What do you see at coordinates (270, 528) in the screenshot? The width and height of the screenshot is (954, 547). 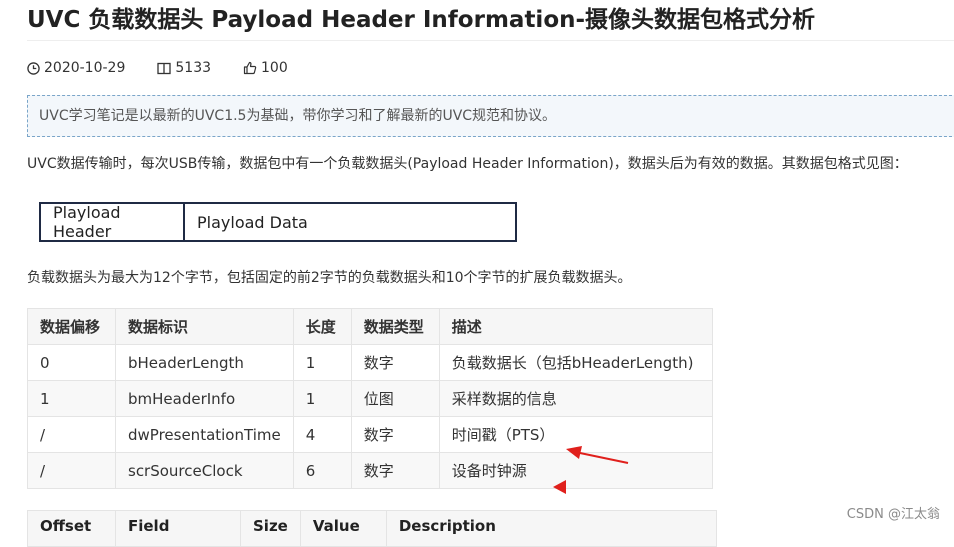 I see `column-header: Size` at bounding box center [270, 528].